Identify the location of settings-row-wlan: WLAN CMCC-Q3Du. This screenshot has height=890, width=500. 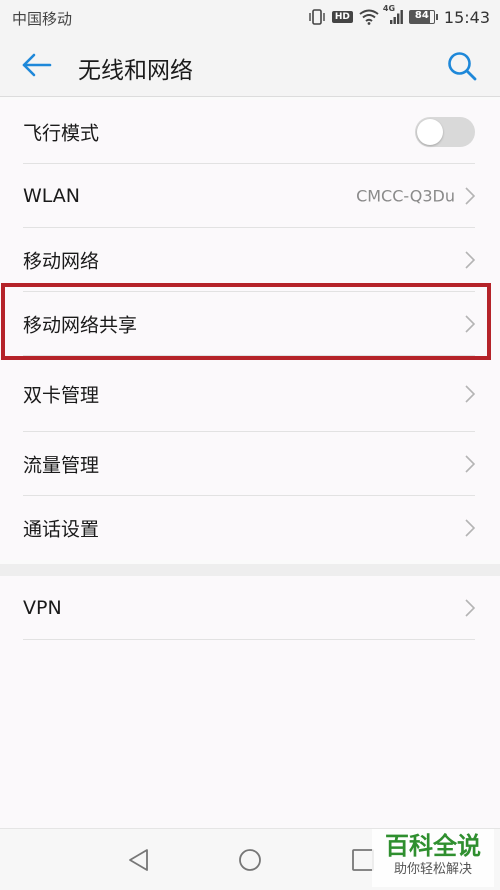
(249, 196).